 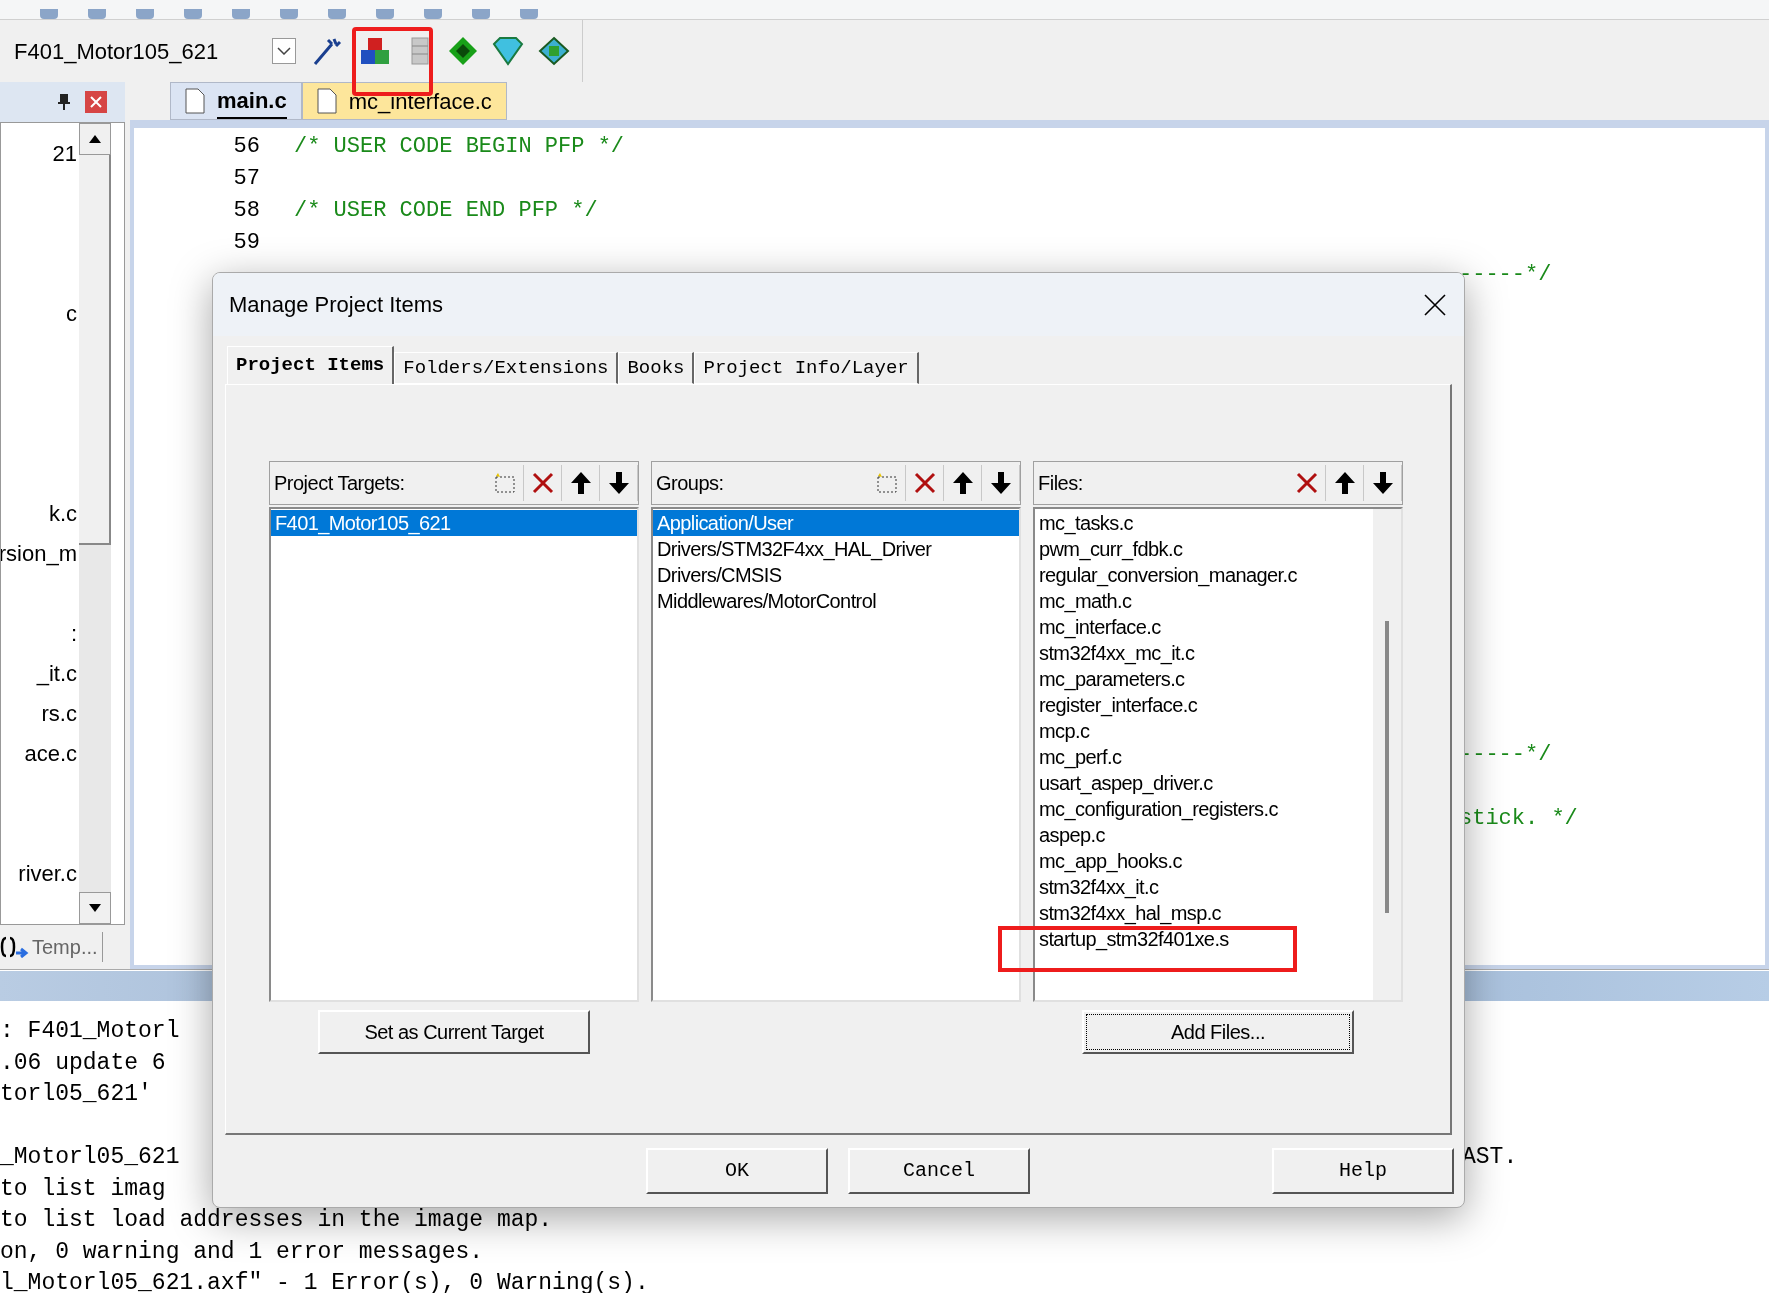 What do you see at coordinates (1204, 653) in the screenshot?
I see `list-item: stm32f4xx_mc_it.c` at bounding box center [1204, 653].